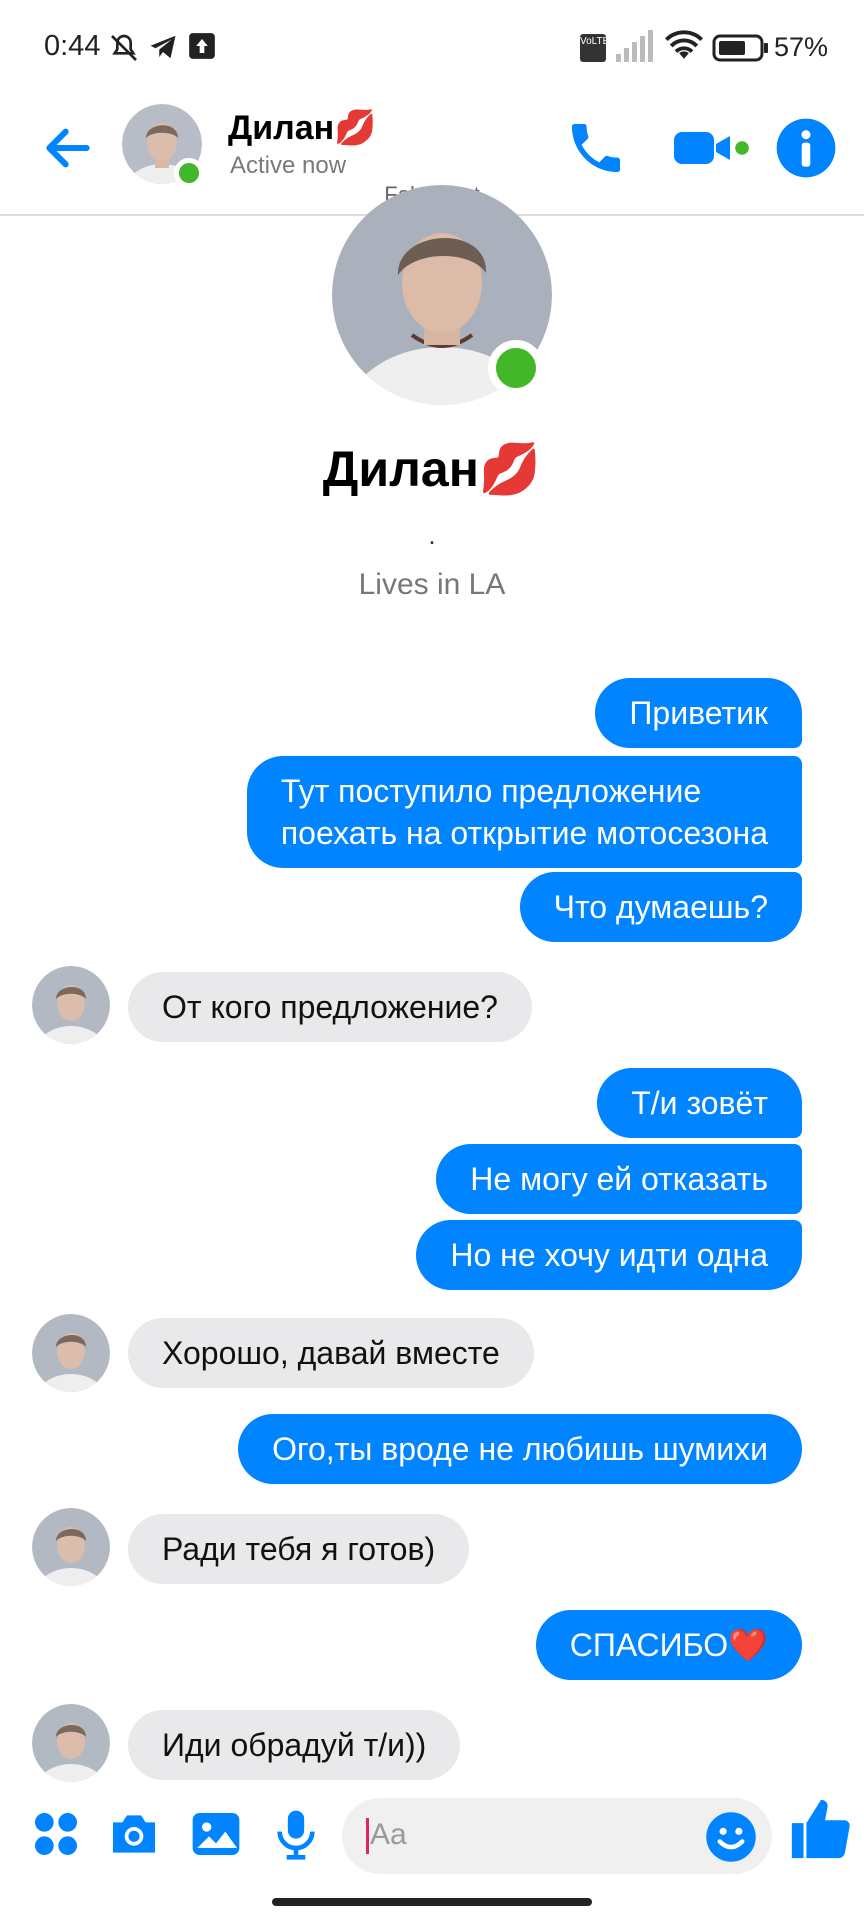  Describe the element at coordinates (806, 148) in the screenshot. I see `info-icon` at that location.